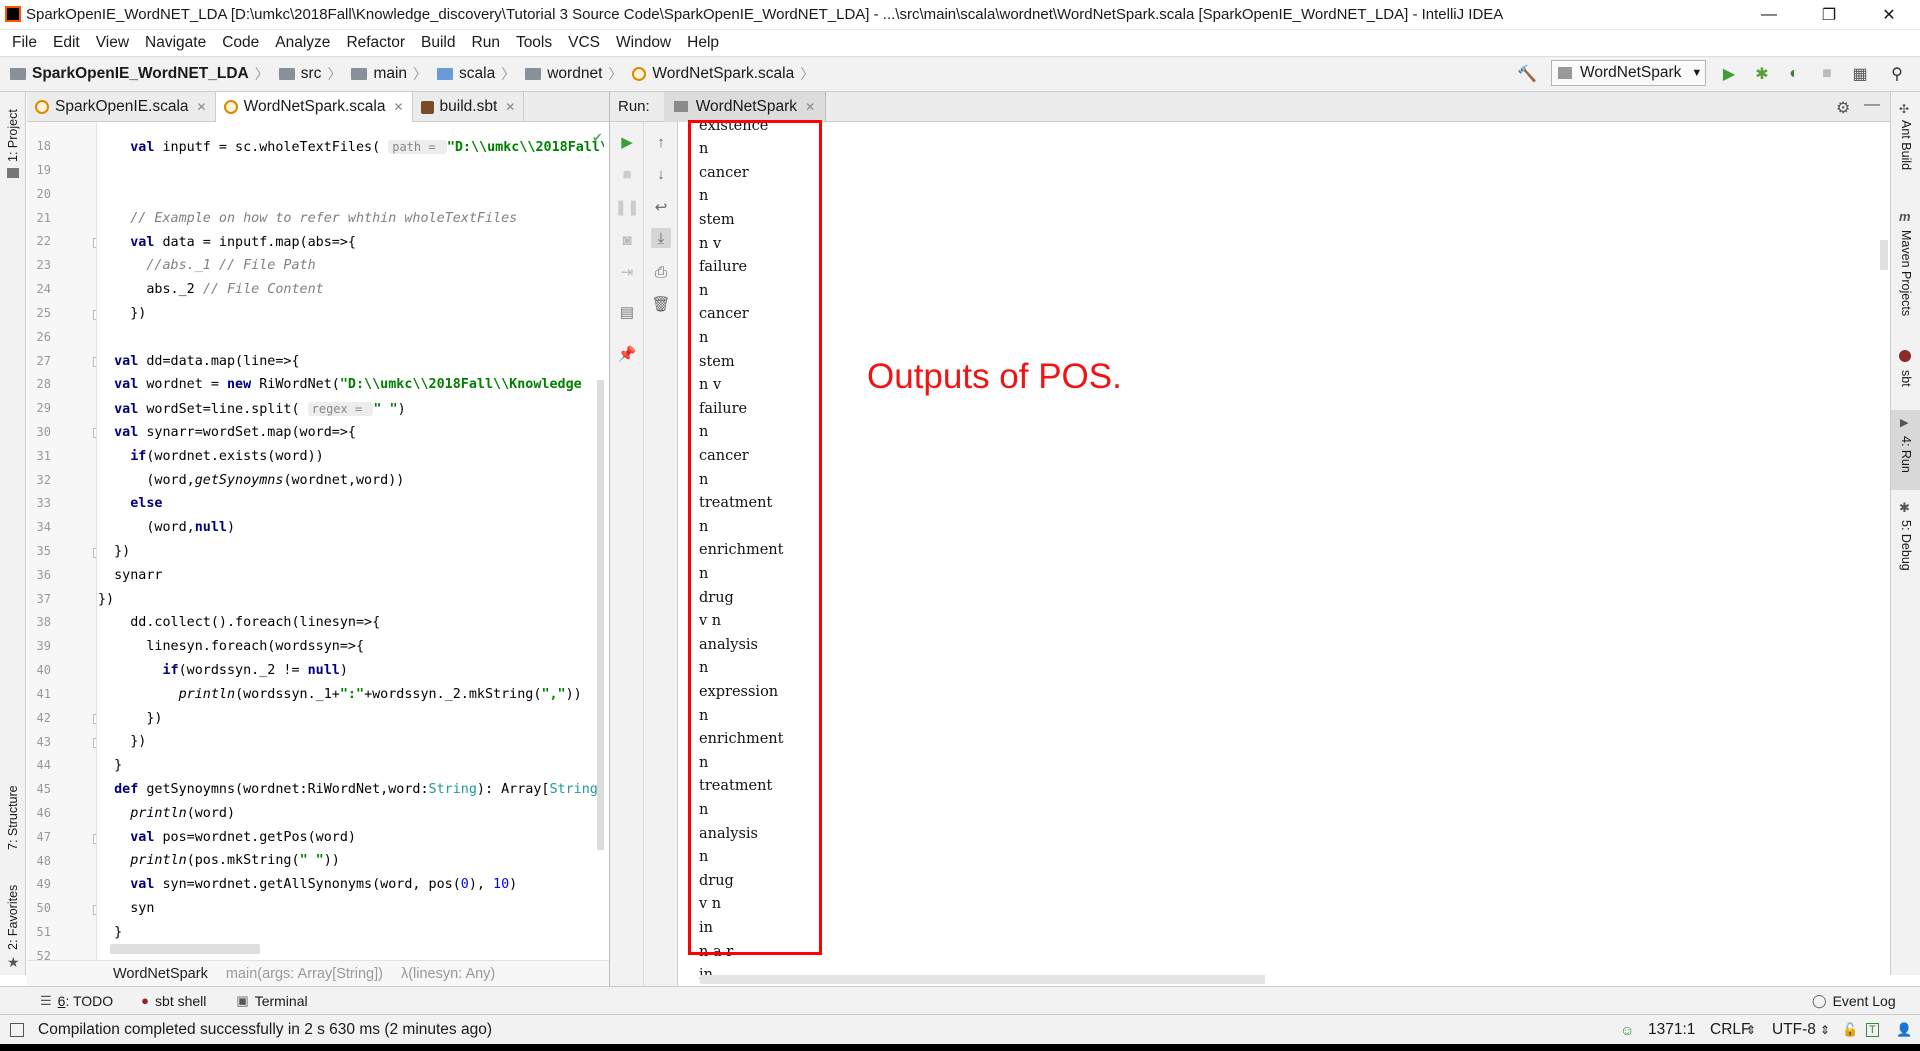 This screenshot has height=1051, width=1920. Describe the element at coordinates (302, 43) in the screenshot. I see `menu-analyze: Analyze` at that location.